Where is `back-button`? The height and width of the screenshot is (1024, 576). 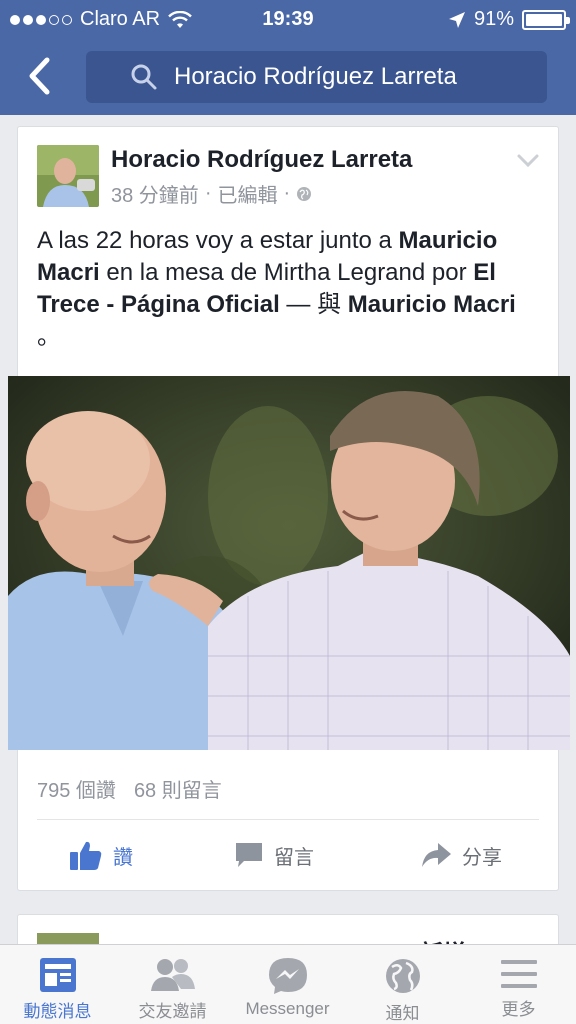 back-button is located at coordinates (40, 76).